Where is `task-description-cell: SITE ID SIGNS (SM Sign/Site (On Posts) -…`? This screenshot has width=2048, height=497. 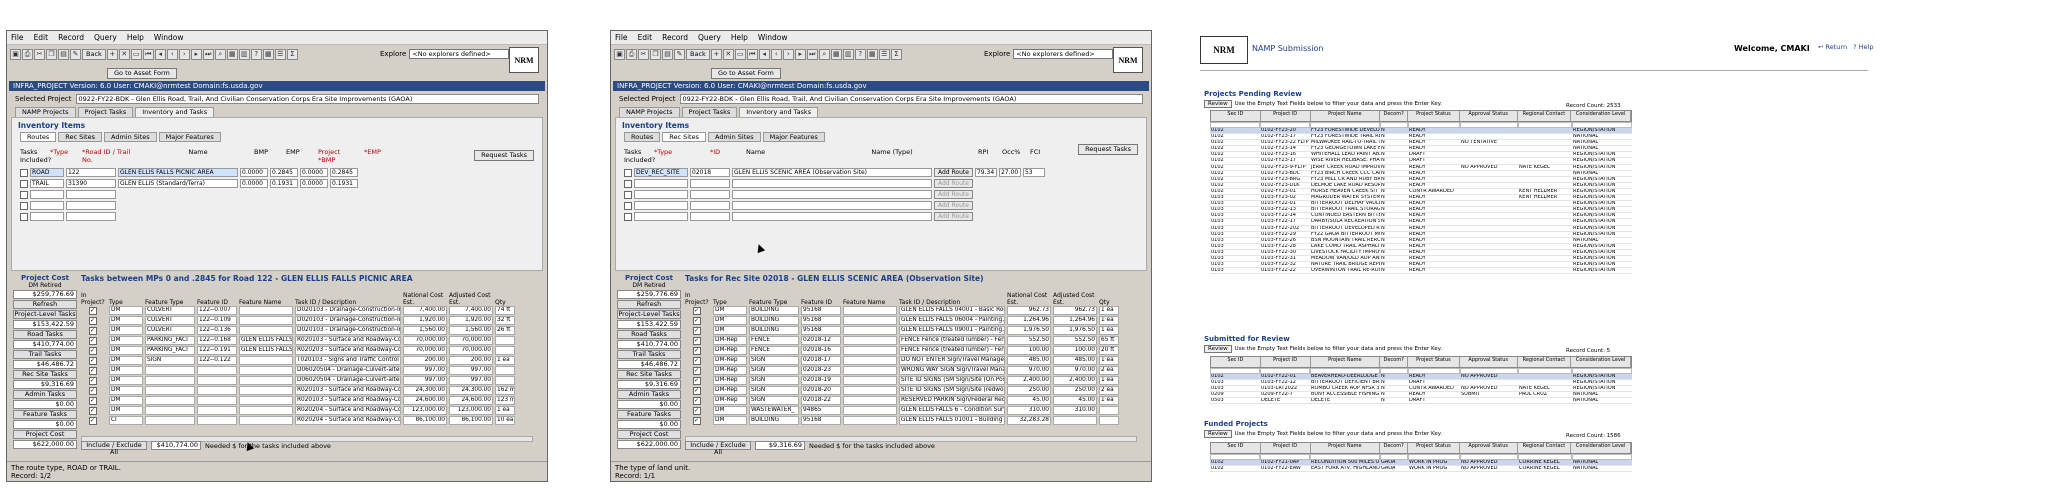 task-description-cell: SITE ID SIGNS (SM Sign/Site (On Posts) -… is located at coordinates (952, 380).